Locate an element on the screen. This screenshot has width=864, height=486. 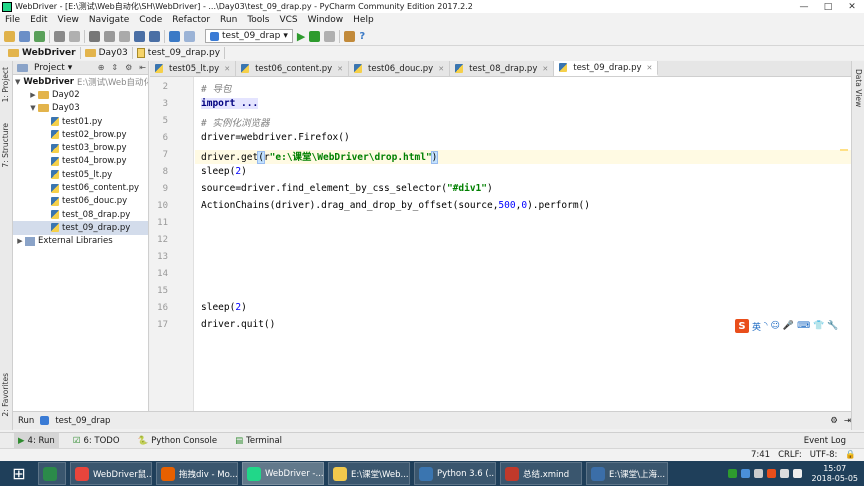
network-icon is located at coordinates (784, 473).